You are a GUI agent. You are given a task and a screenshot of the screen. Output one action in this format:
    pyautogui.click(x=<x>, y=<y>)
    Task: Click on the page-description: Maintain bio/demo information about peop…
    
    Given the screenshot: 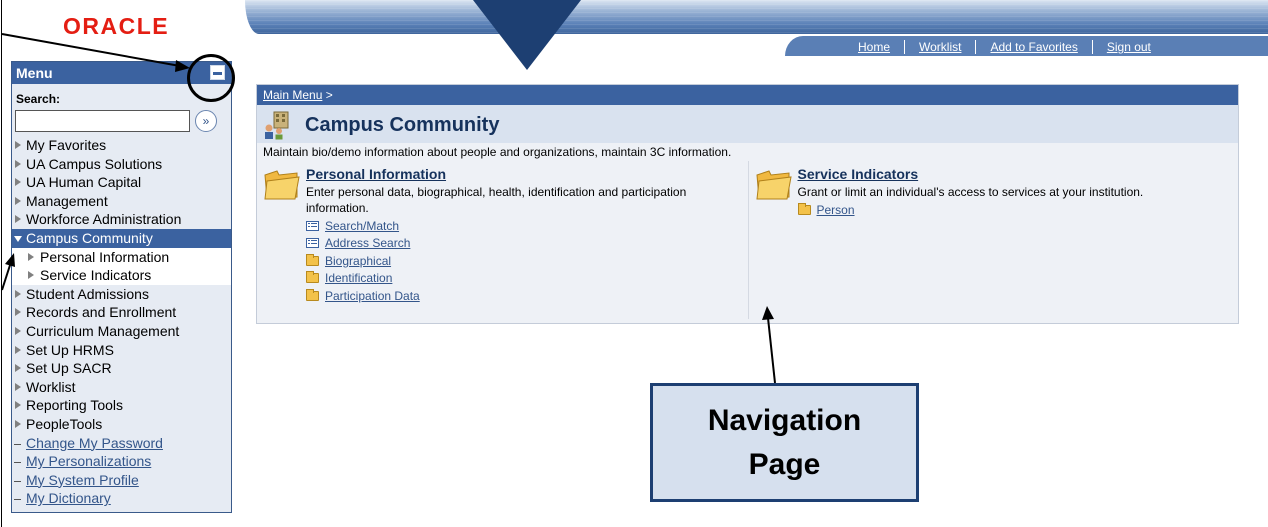 What is the action you would take?
    pyautogui.click(x=747, y=152)
    